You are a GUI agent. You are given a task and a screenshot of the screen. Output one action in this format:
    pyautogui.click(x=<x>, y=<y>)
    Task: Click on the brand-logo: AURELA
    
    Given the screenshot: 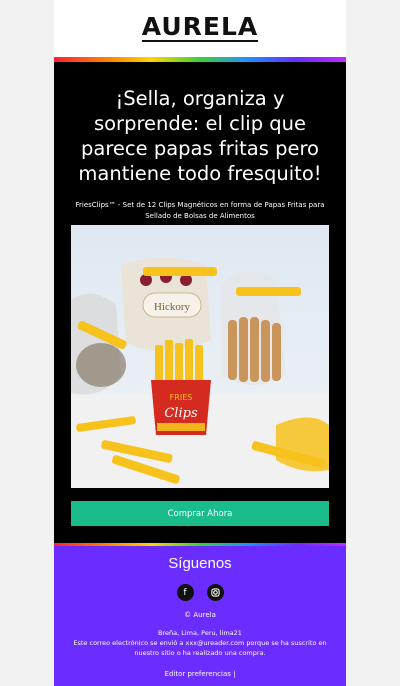 What is the action you would take?
    pyautogui.click(x=200, y=28)
    